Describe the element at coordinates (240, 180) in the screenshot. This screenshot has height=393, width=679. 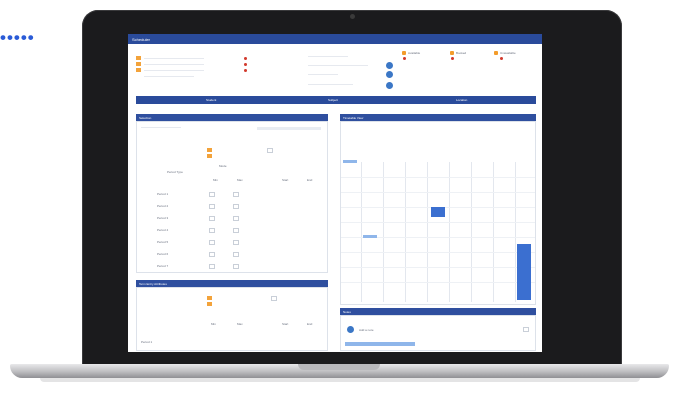
I see `col-max: Max` at that location.